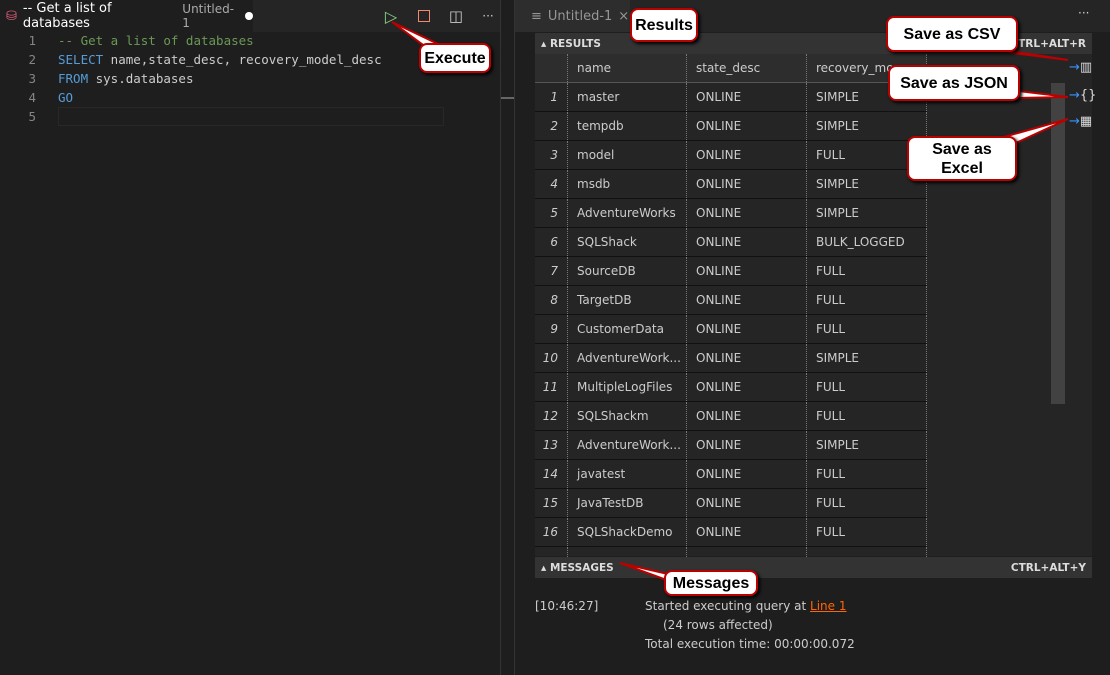 This screenshot has height=675, width=1110. I want to click on callout-save-json: Save as JSON, so click(954, 83).